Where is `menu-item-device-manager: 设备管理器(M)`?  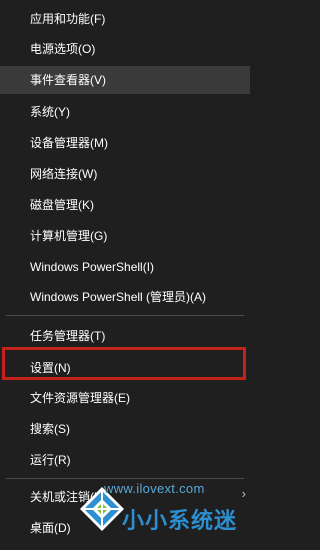 menu-item-device-manager: 设备管理器(M) is located at coordinates (125, 143).